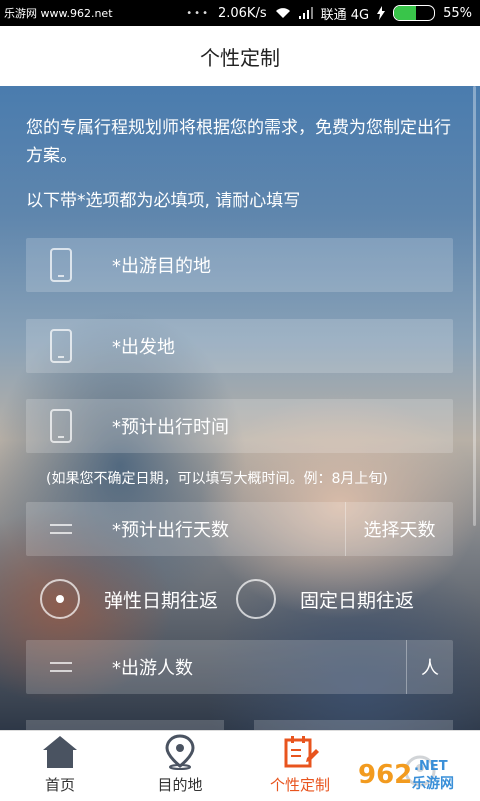 The width and height of the screenshot is (480, 801). I want to click on trip-type-options: 弹性日期往返 固定日期往返, so click(250, 599).